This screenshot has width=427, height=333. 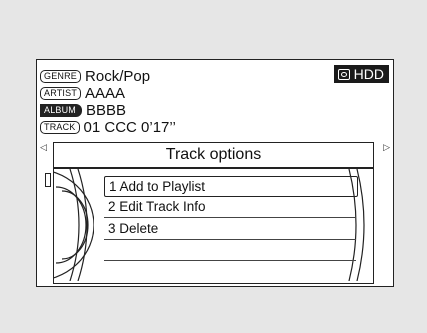 What do you see at coordinates (61, 76) in the screenshot?
I see `genre-tag: GENRE` at bounding box center [61, 76].